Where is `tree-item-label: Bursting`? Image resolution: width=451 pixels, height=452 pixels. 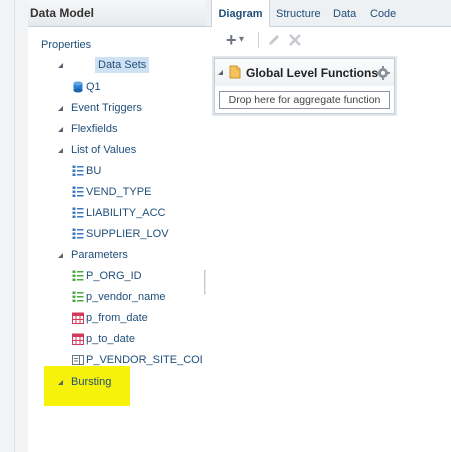 tree-item-label: Bursting is located at coordinates (91, 382).